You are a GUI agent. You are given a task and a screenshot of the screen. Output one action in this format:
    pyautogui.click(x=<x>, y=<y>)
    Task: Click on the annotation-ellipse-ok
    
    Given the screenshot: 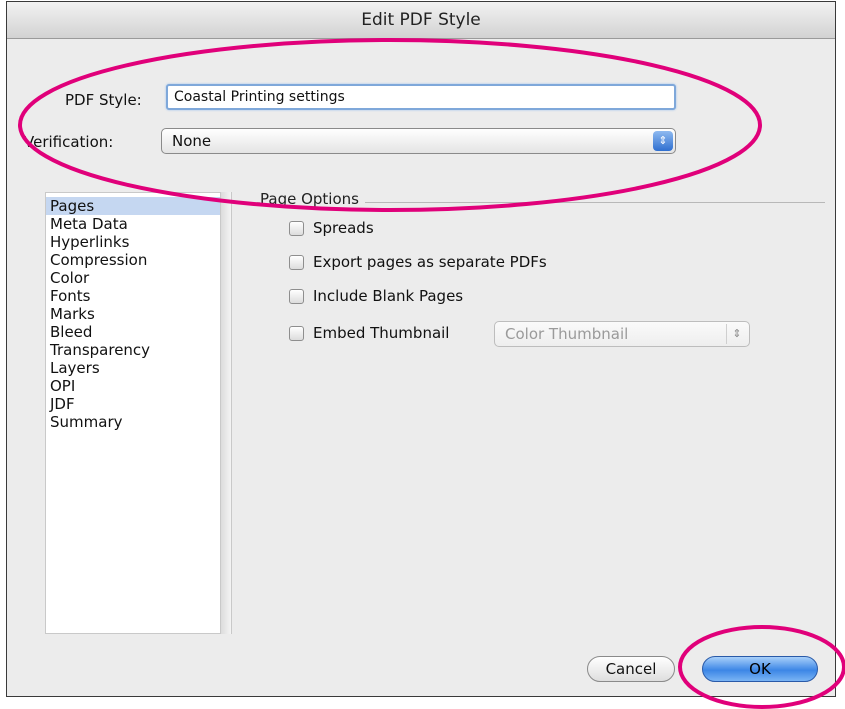 What is the action you would take?
    pyautogui.click(x=761, y=667)
    